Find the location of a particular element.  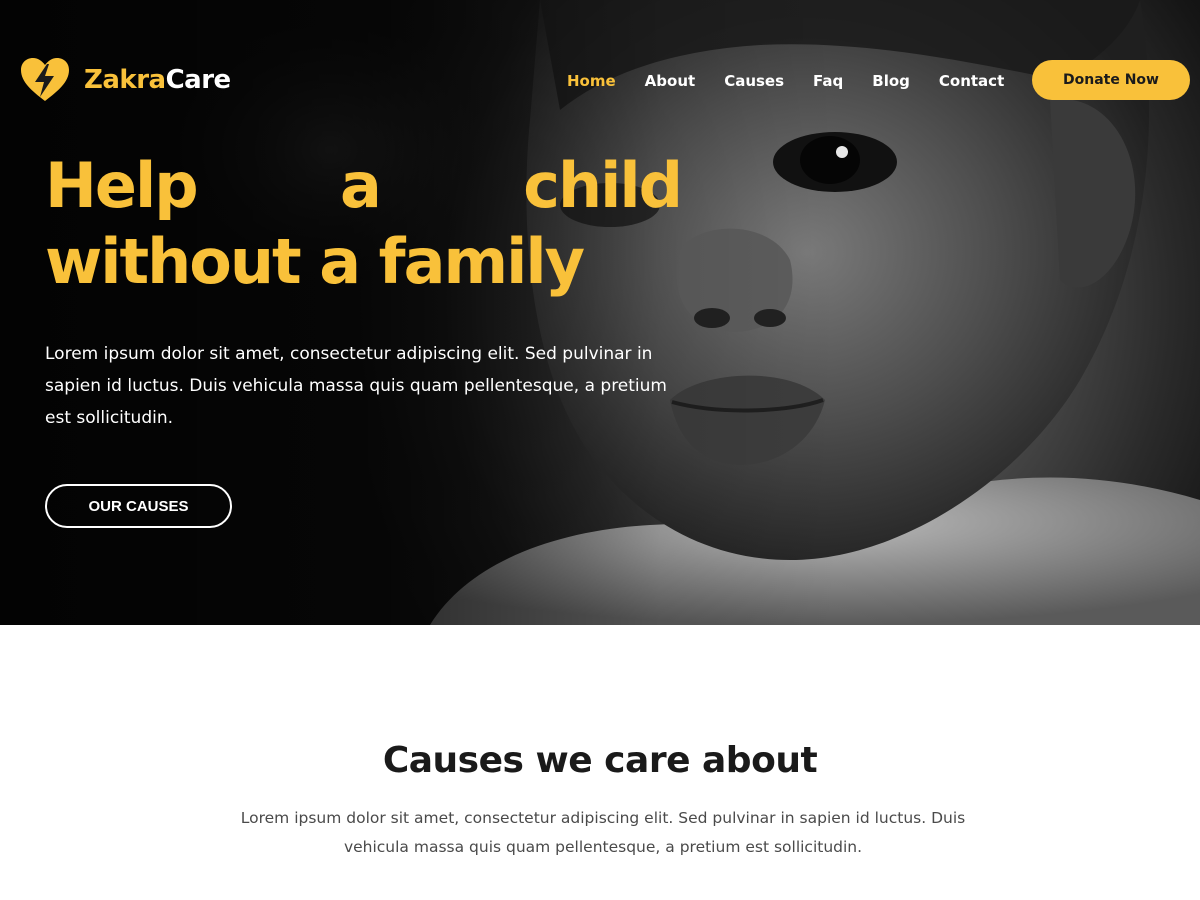

nav-item-causes: Causes is located at coordinates (754, 81).